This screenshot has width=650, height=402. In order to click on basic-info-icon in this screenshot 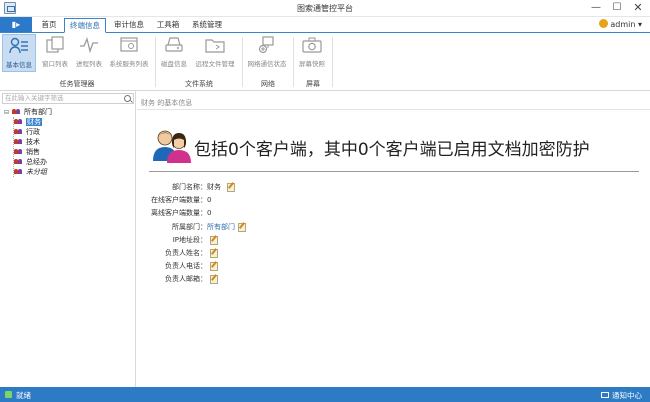, I will do `click(18, 45)`.